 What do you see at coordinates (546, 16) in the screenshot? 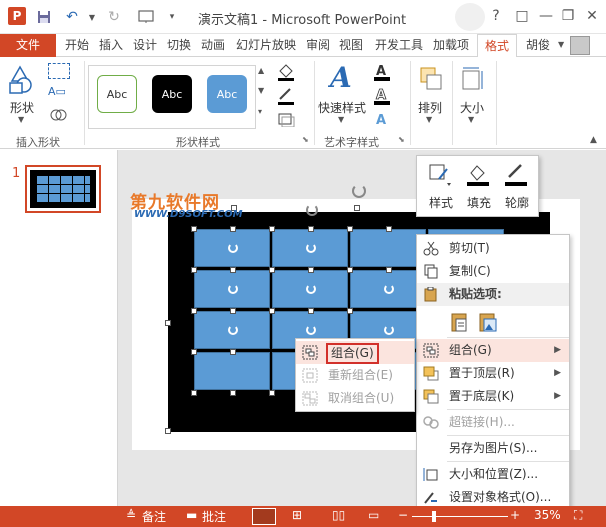
I see `minimize-button: —` at bounding box center [546, 16].